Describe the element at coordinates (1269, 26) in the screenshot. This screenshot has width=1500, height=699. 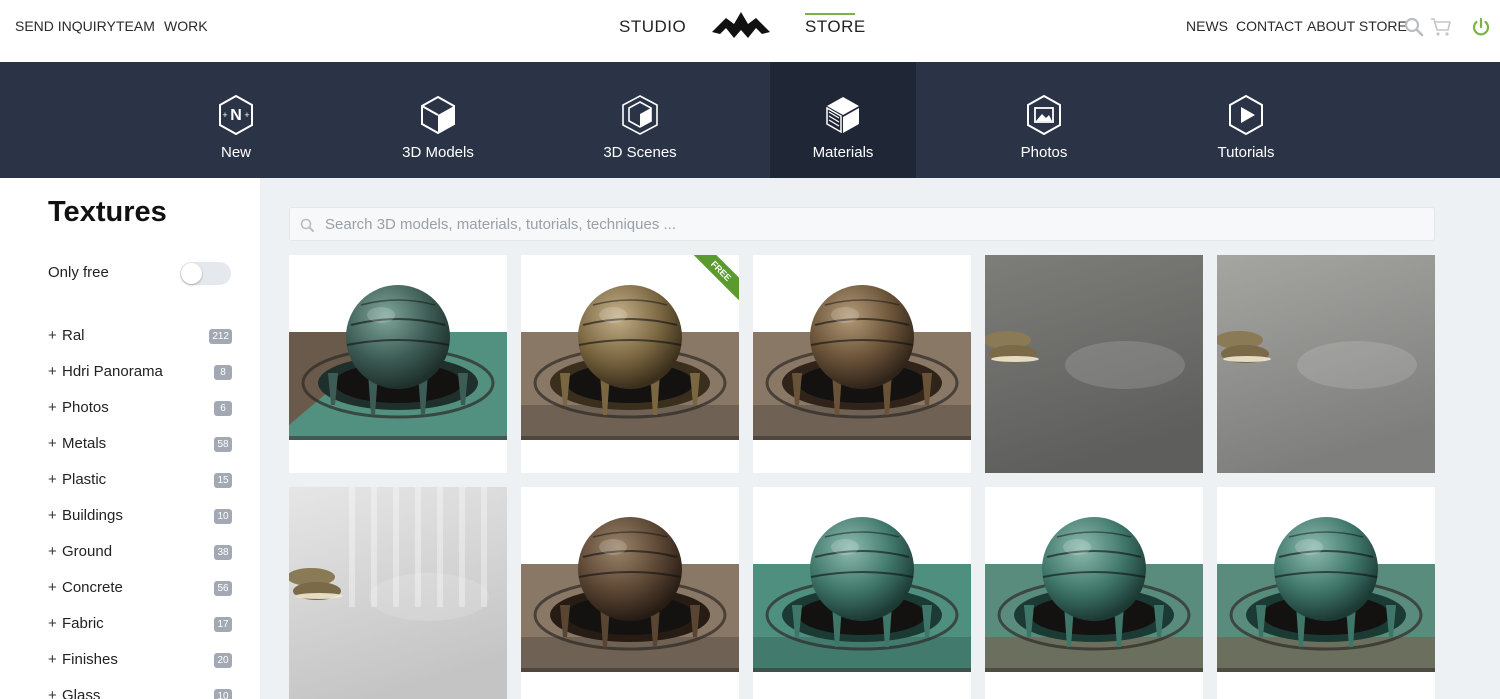
I see `contact-link: CONTACT` at that location.